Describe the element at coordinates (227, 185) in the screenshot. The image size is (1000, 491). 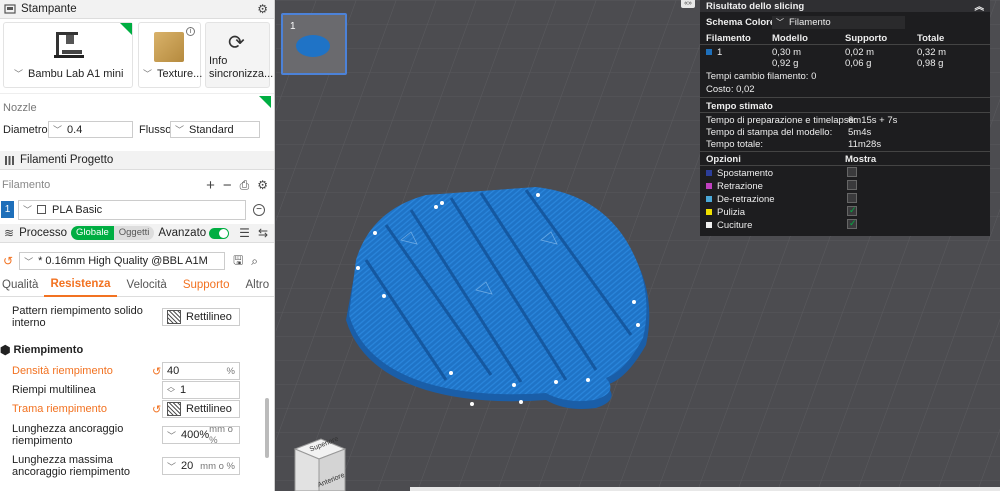
I see `remove-filament-icon: −` at that location.